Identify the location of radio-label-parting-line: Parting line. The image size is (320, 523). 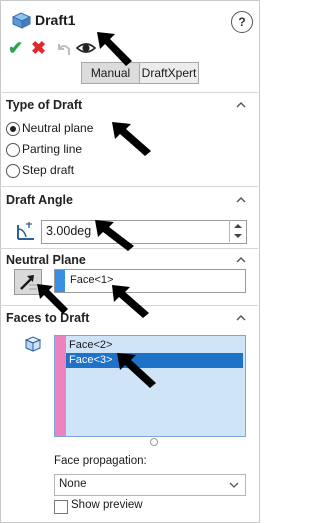
(52, 149).